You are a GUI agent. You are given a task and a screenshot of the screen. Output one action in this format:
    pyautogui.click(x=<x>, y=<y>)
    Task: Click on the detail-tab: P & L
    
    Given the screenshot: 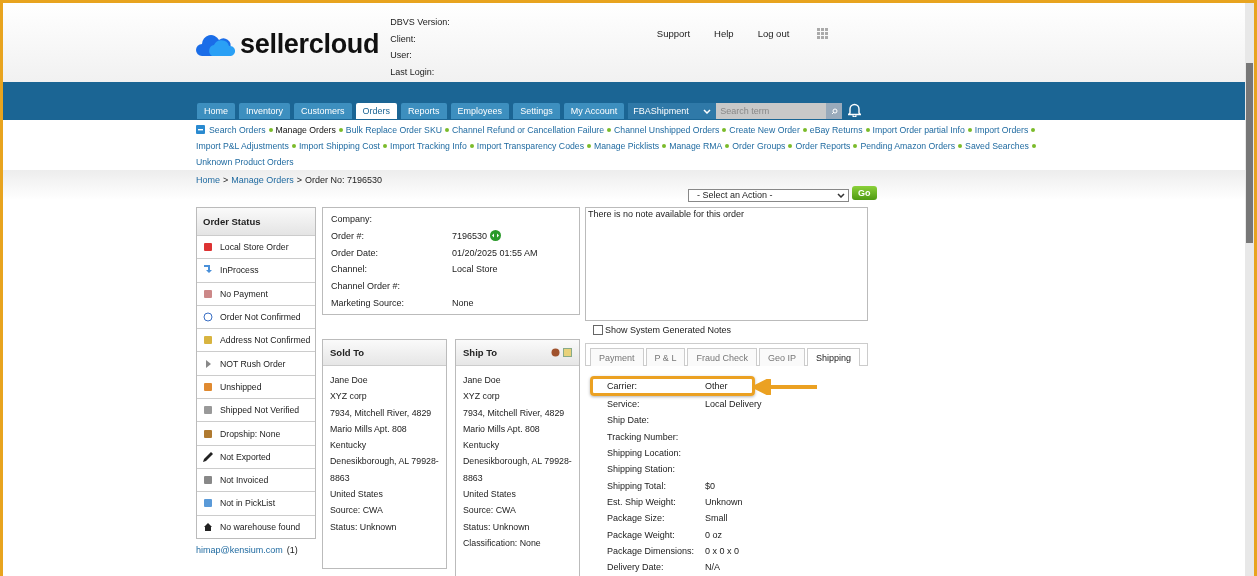 What is the action you would take?
    pyautogui.click(x=665, y=357)
    